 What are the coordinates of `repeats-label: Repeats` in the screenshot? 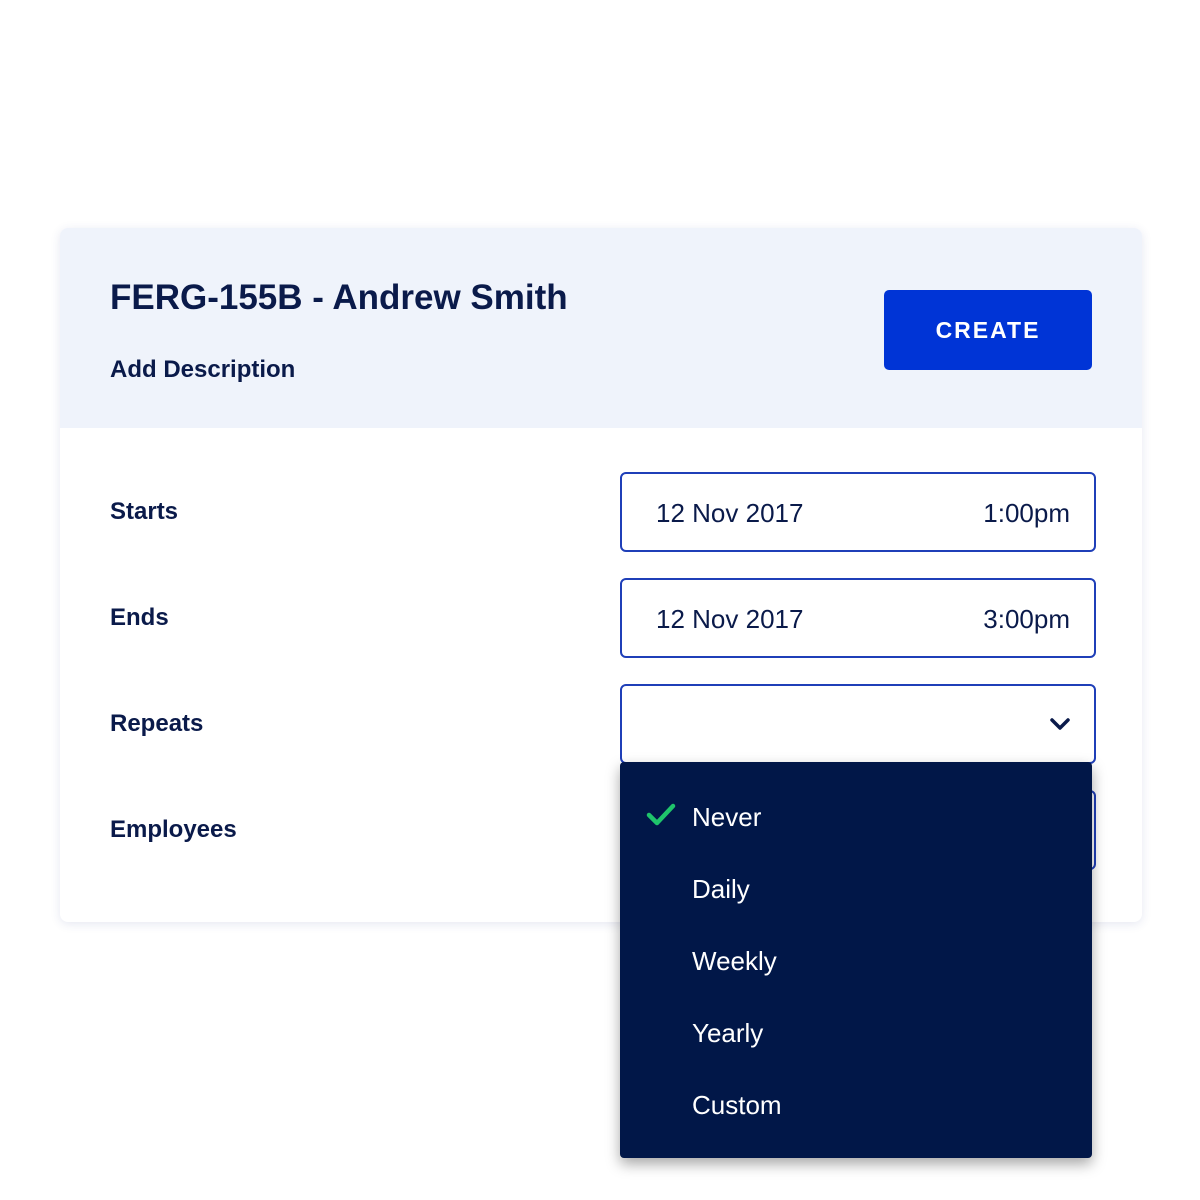 It's located at (157, 723).